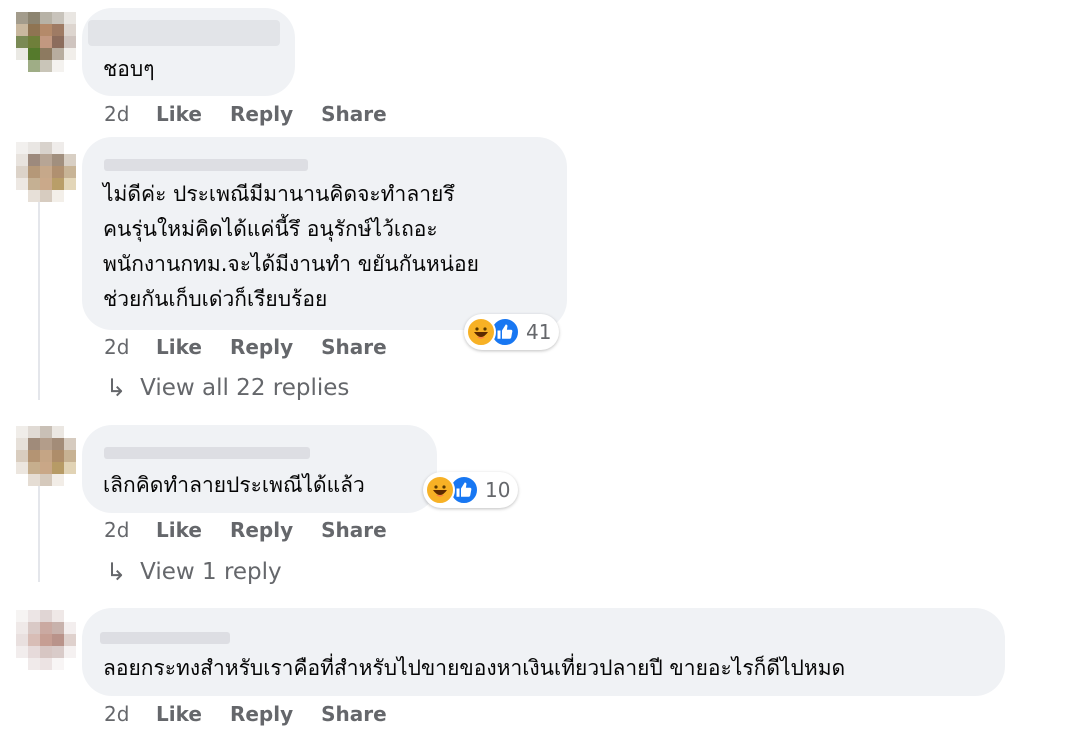  I want to click on view-replies-link: ↳ View all 22 replies, so click(227, 388).